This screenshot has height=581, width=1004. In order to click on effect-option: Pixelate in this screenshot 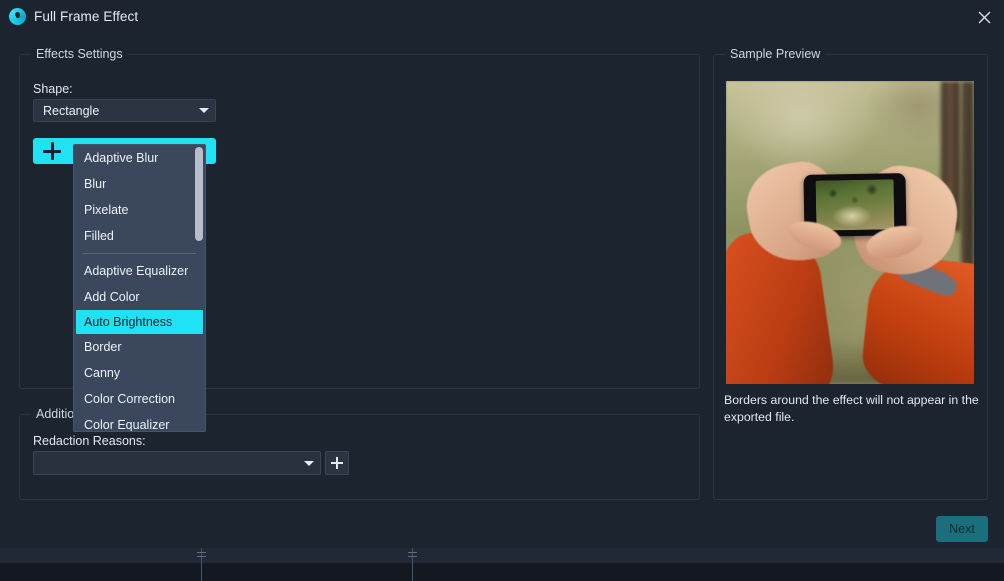, I will do `click(139, 210)`.